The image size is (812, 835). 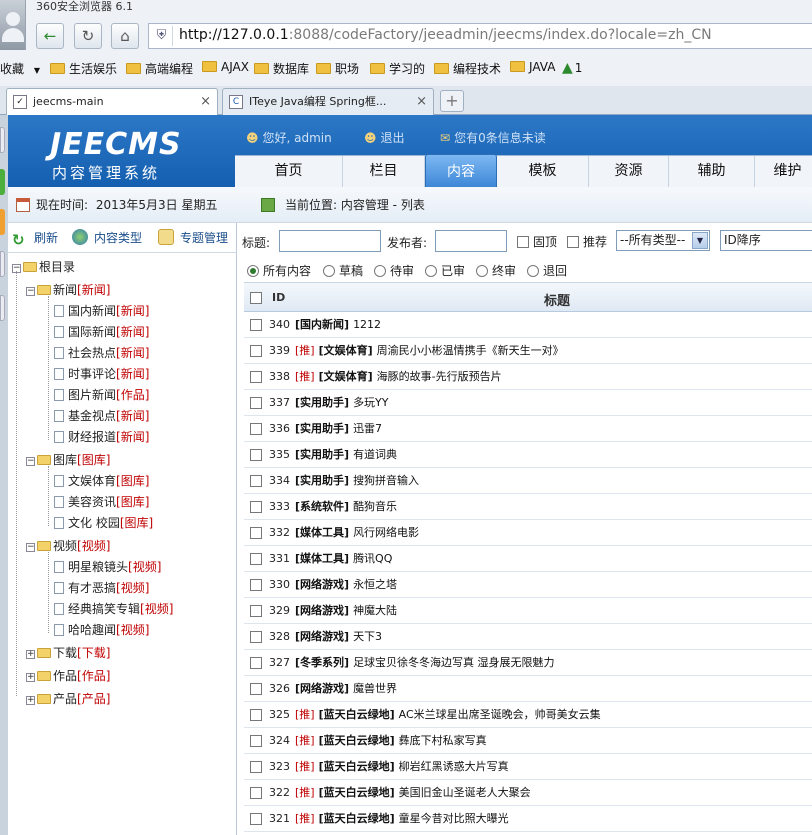 I want to click on tree-channel: − 新闻[新闻], so click(x=68, y=290).